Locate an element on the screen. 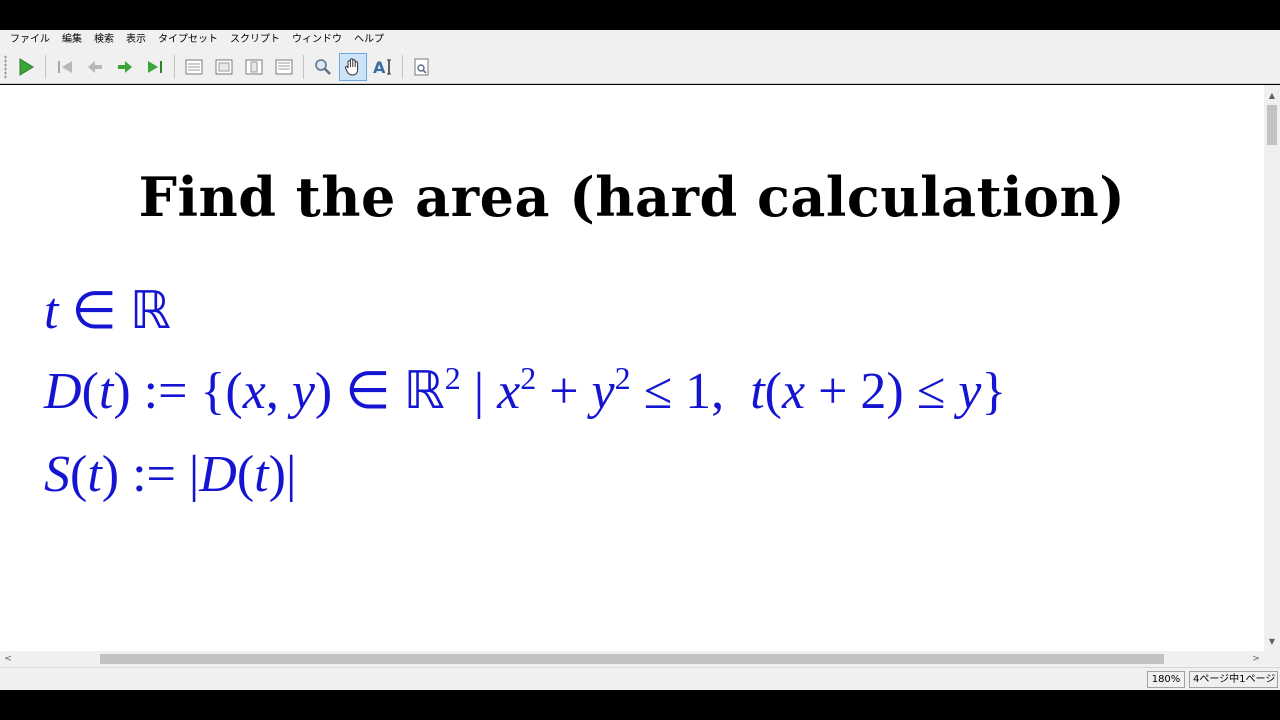 Image resolution: width=1280 pixels, height=720 pixels. first-page-icon is located at coordinates (65, 67).